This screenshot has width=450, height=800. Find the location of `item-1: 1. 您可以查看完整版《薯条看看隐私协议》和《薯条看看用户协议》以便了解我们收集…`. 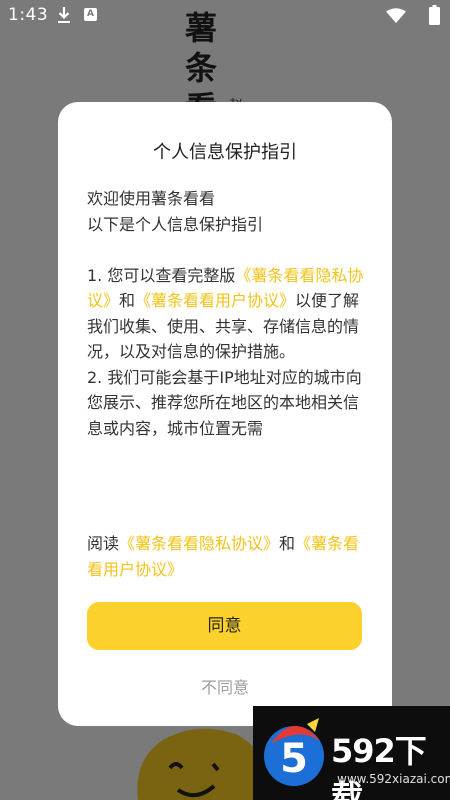

item-1: 1. 您可以查看完整版《薯条看看隐私协议》和《薯条看看用户协议》以便了解我们收集… is located at coordinates (227, 314).